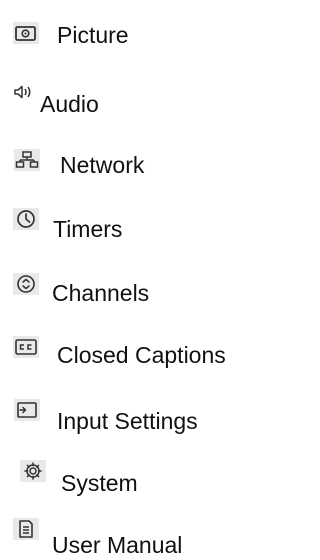 Image resolution: width=320 pixels, height=560 pixels. I want to click on gear-icon, so click(33, 471).